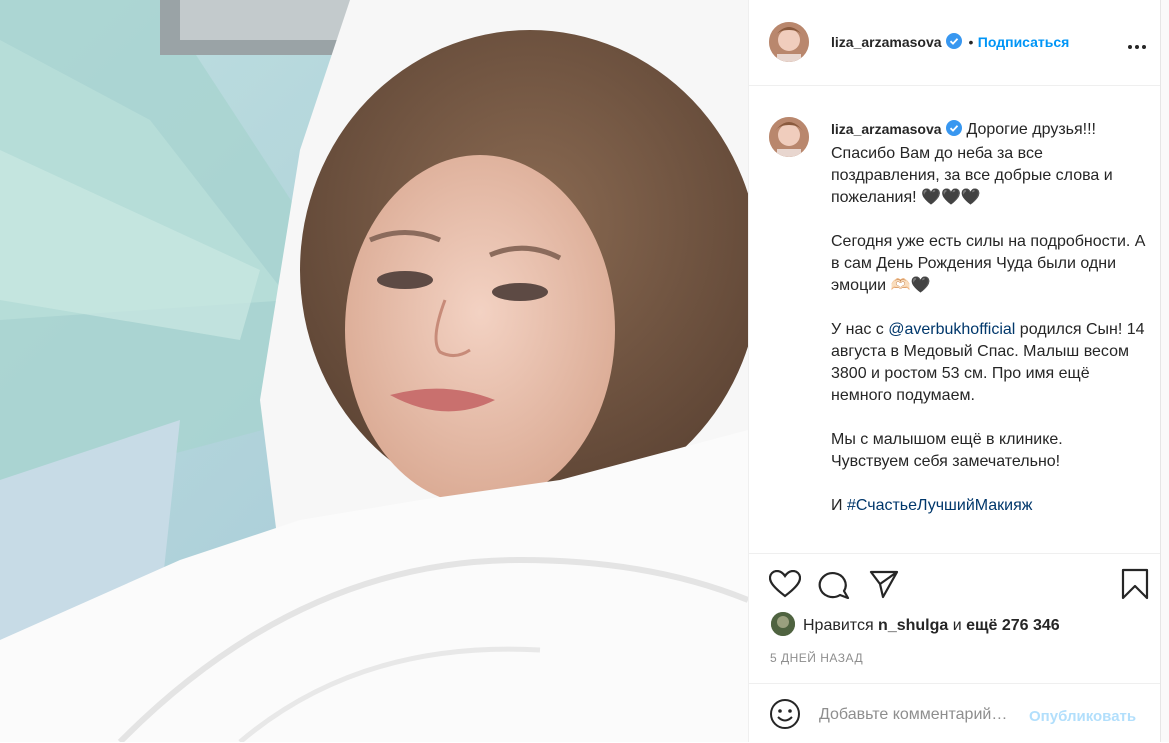 The width and height of the screenshot is (1169, 743). I want to click on more-options-icon, so click(1137, 43).